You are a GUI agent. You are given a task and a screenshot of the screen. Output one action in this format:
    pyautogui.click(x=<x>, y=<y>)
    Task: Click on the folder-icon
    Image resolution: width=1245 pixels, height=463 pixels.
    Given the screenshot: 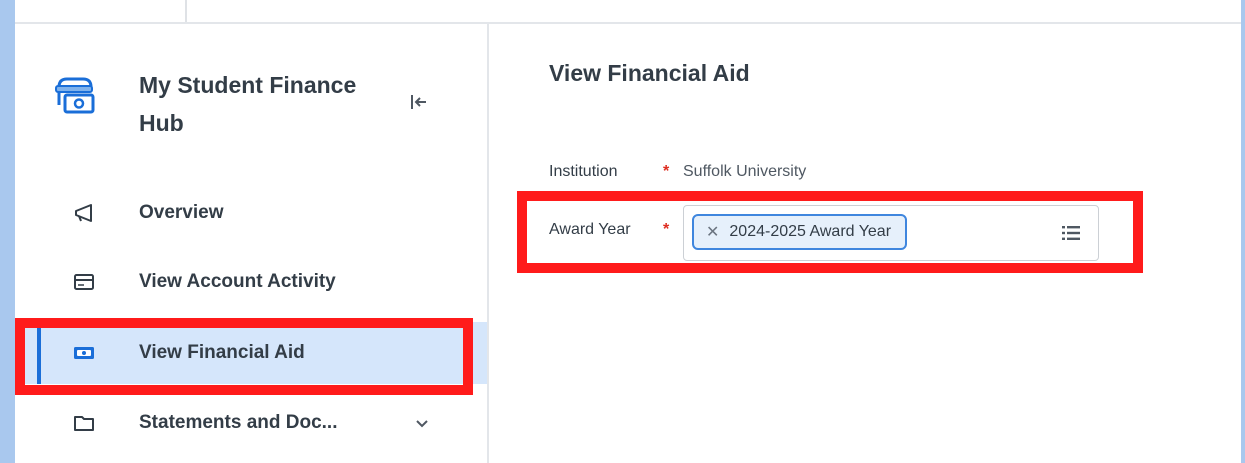 What is the action you would take?
    pyautogui.click(x=84, y=423)
    